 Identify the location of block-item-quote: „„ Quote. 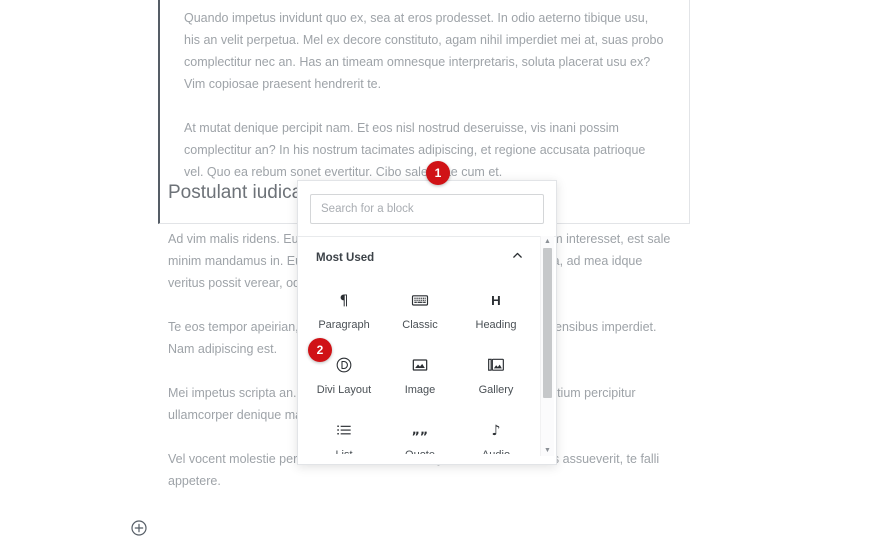
(420, 431).